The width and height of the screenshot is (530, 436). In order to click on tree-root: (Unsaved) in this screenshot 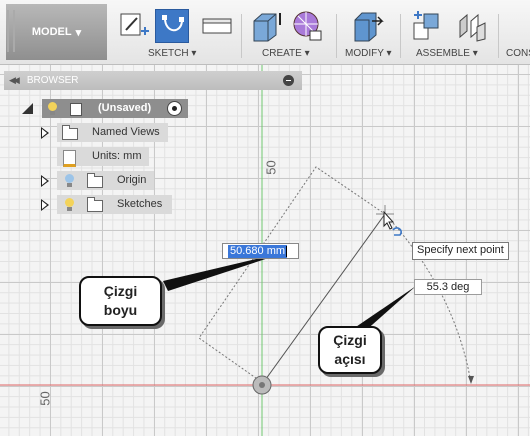, I will do `click(115, 108)`.